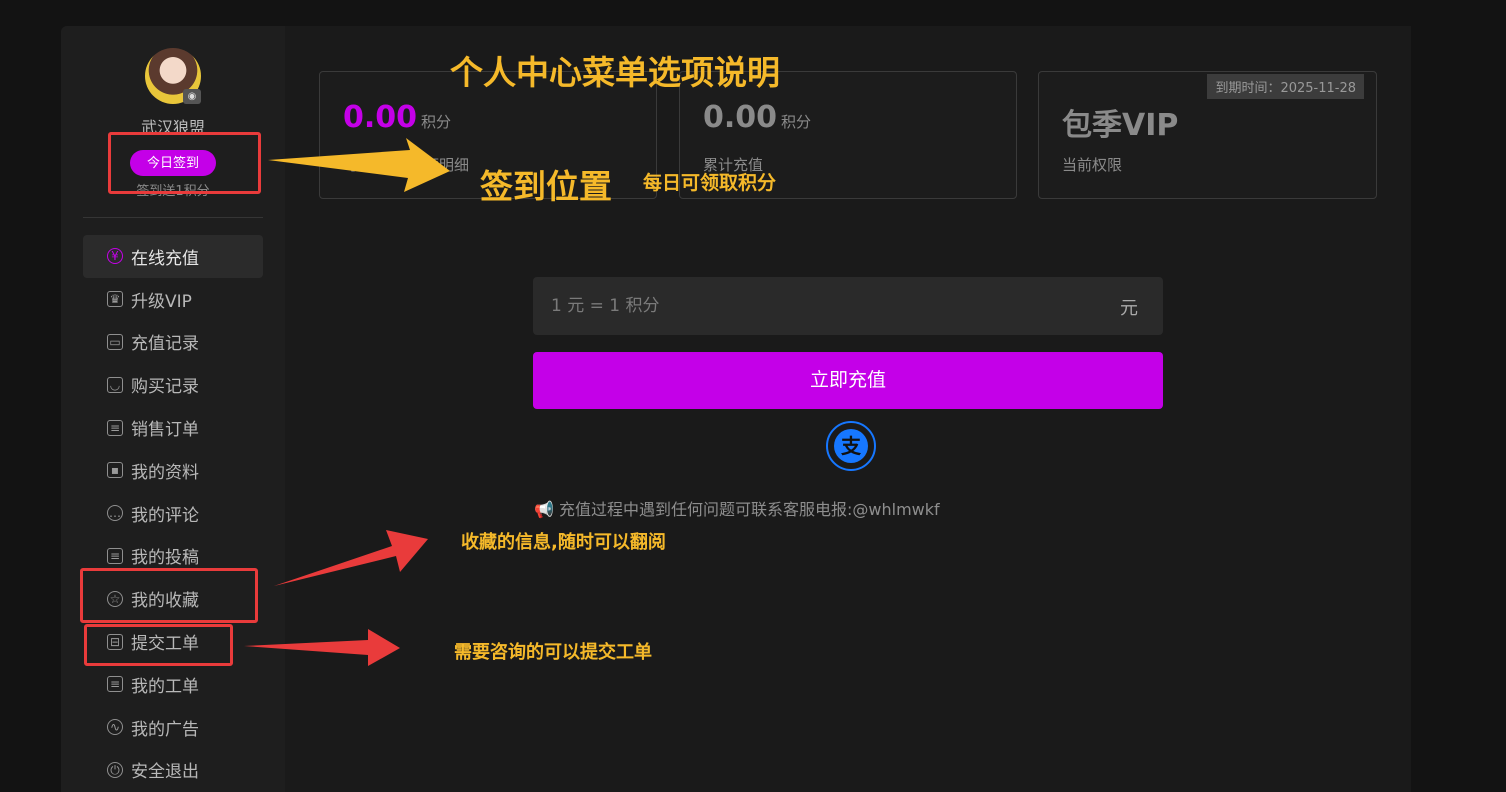 Image resolution: width=1506 pixels, height=792 pixels. Describe the element at coordinates (359, 165) in the screenshot. I see `arrow-to-checkin` at that location.